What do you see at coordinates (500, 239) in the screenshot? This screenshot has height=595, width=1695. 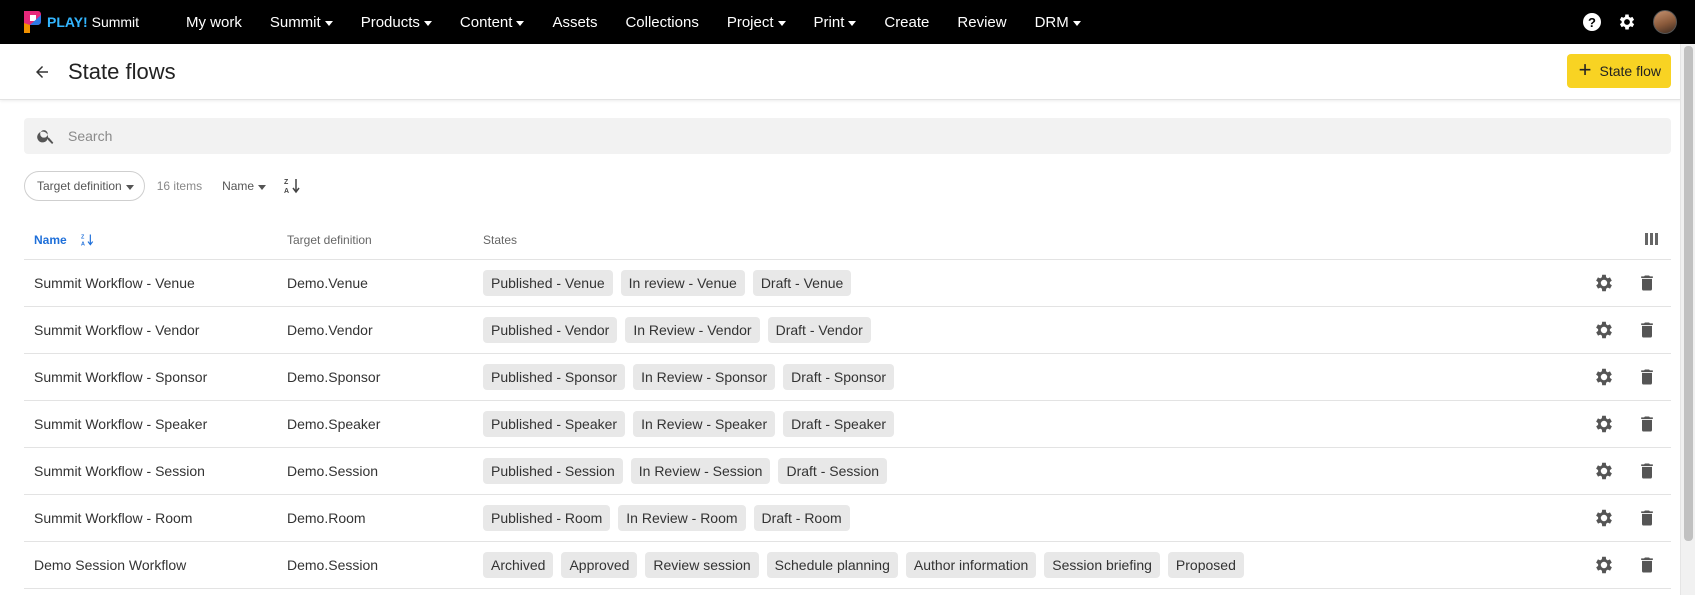 I see `column-header-states: States` at bounding box center [500, 239].